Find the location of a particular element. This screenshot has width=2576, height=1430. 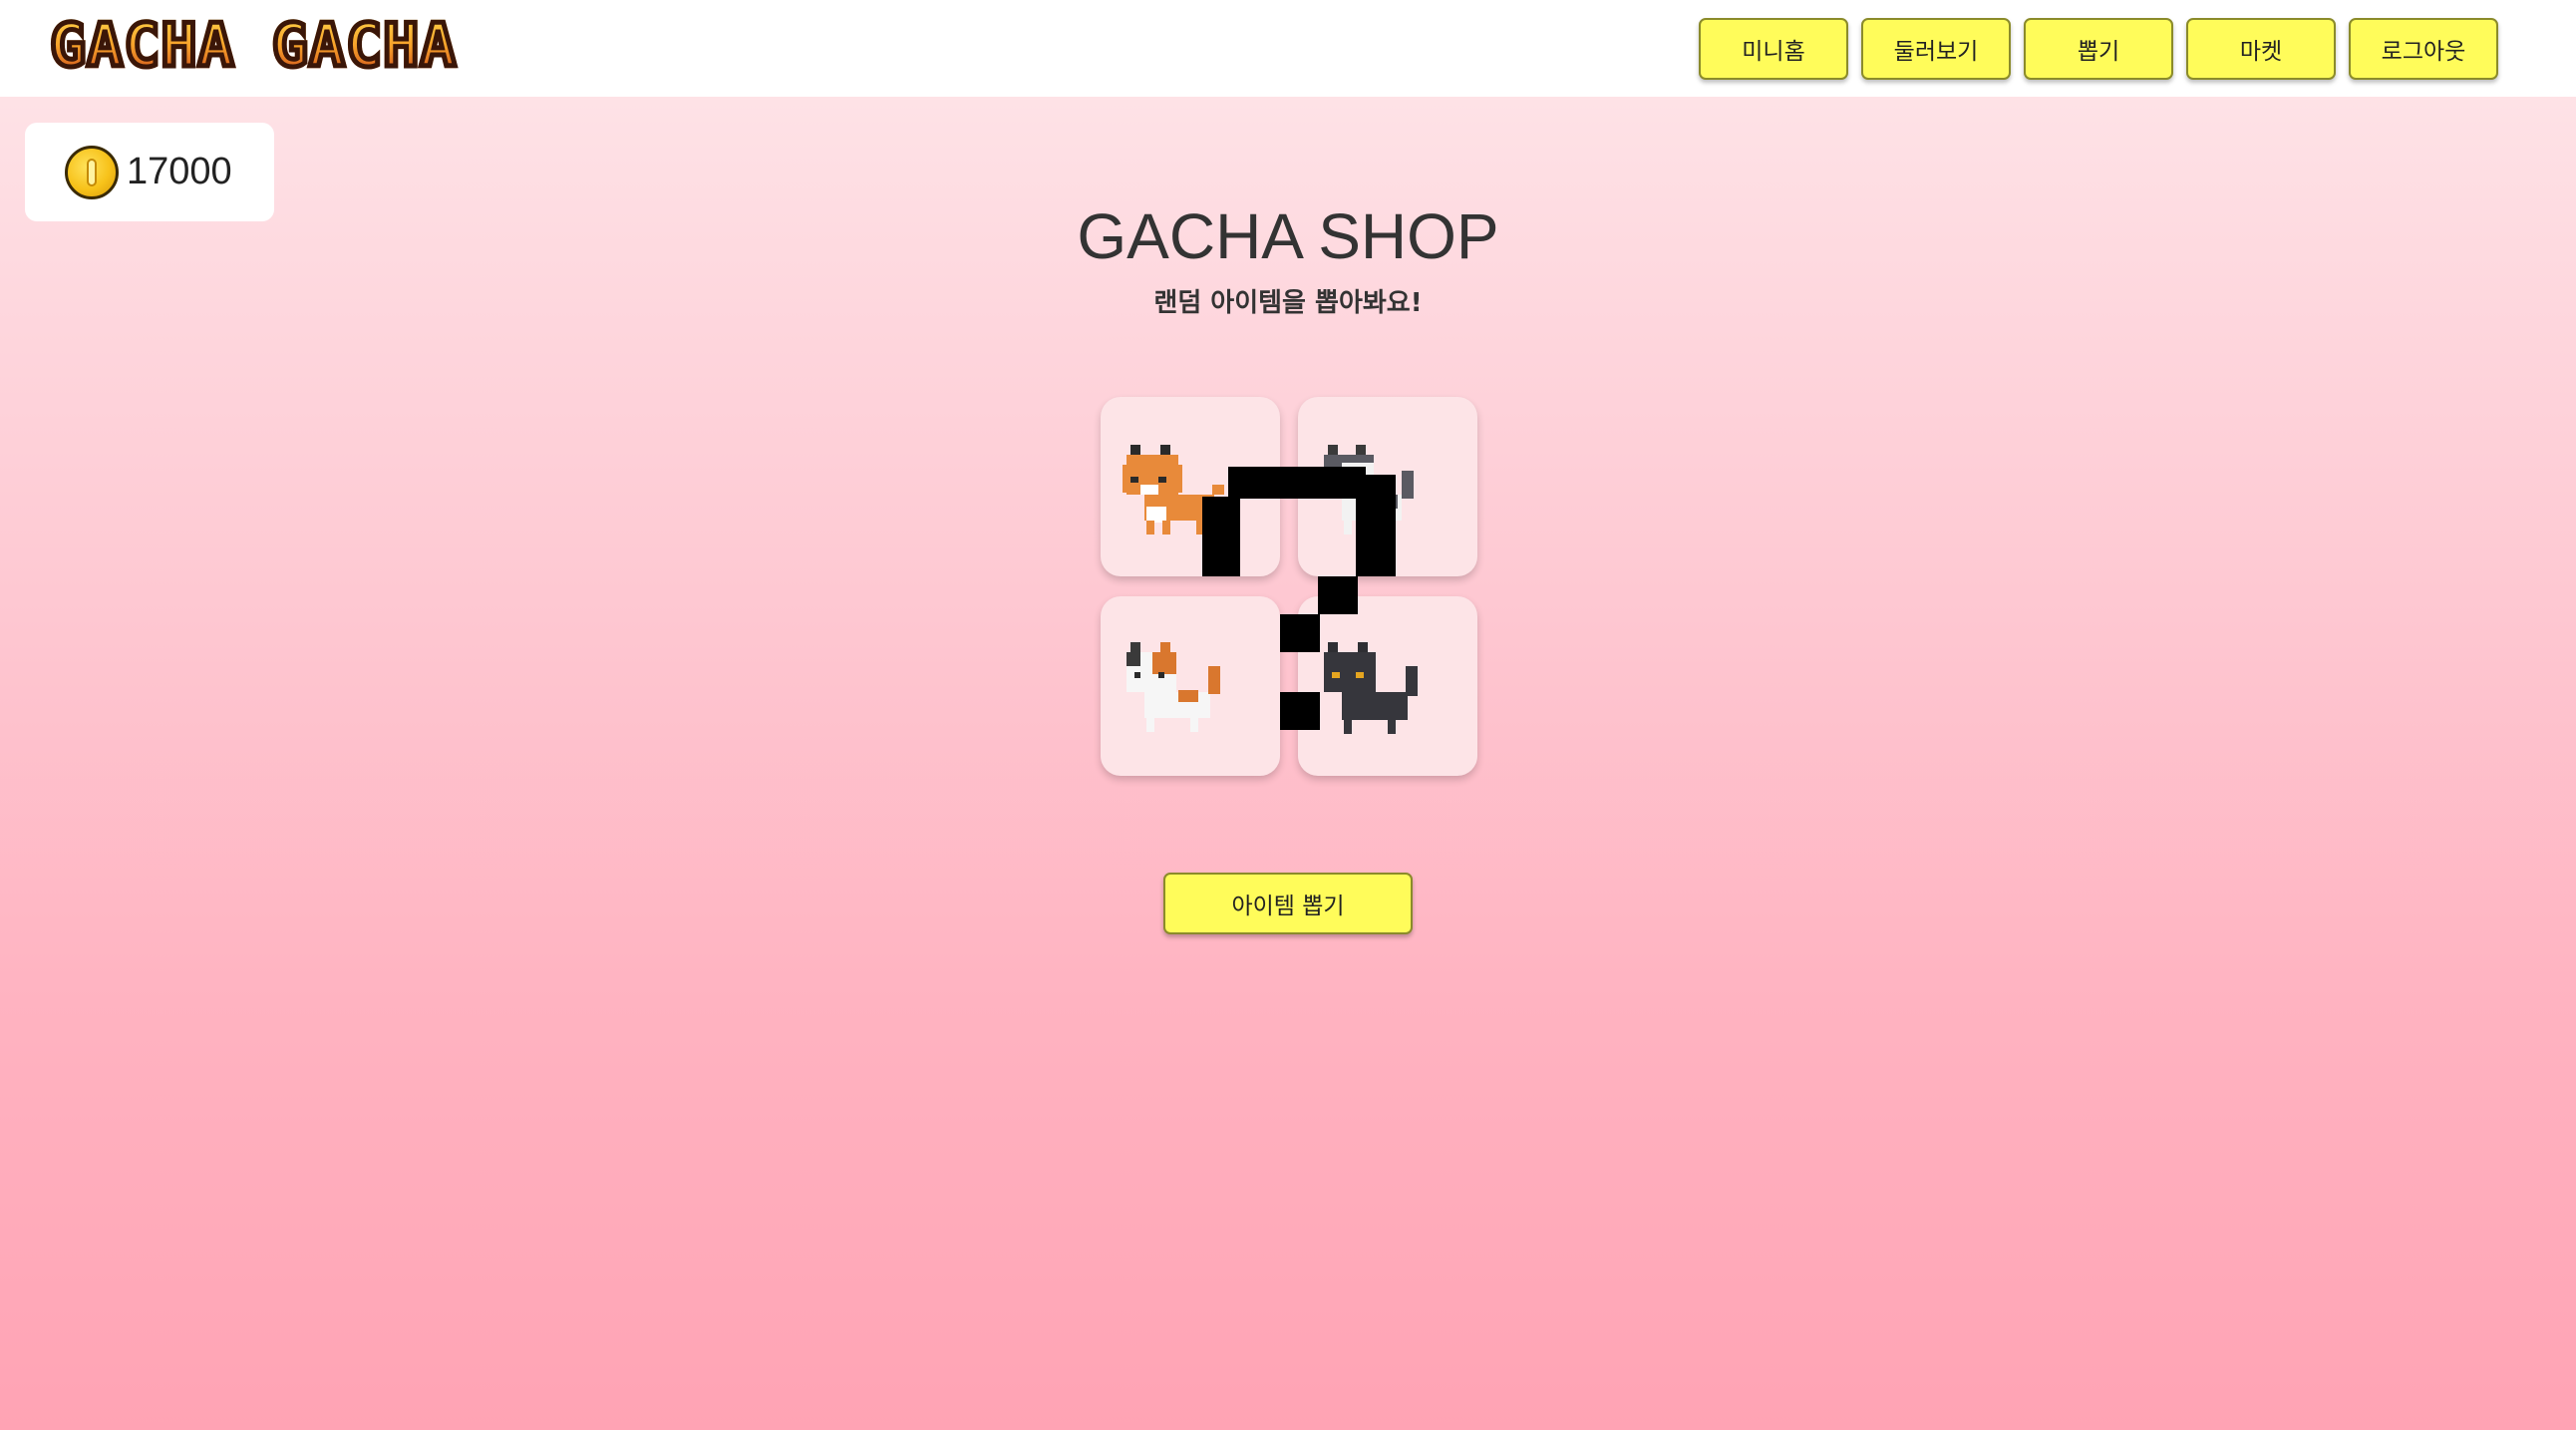

nav-draw-button: 뽑기 is located at coordinates (2098, 49).